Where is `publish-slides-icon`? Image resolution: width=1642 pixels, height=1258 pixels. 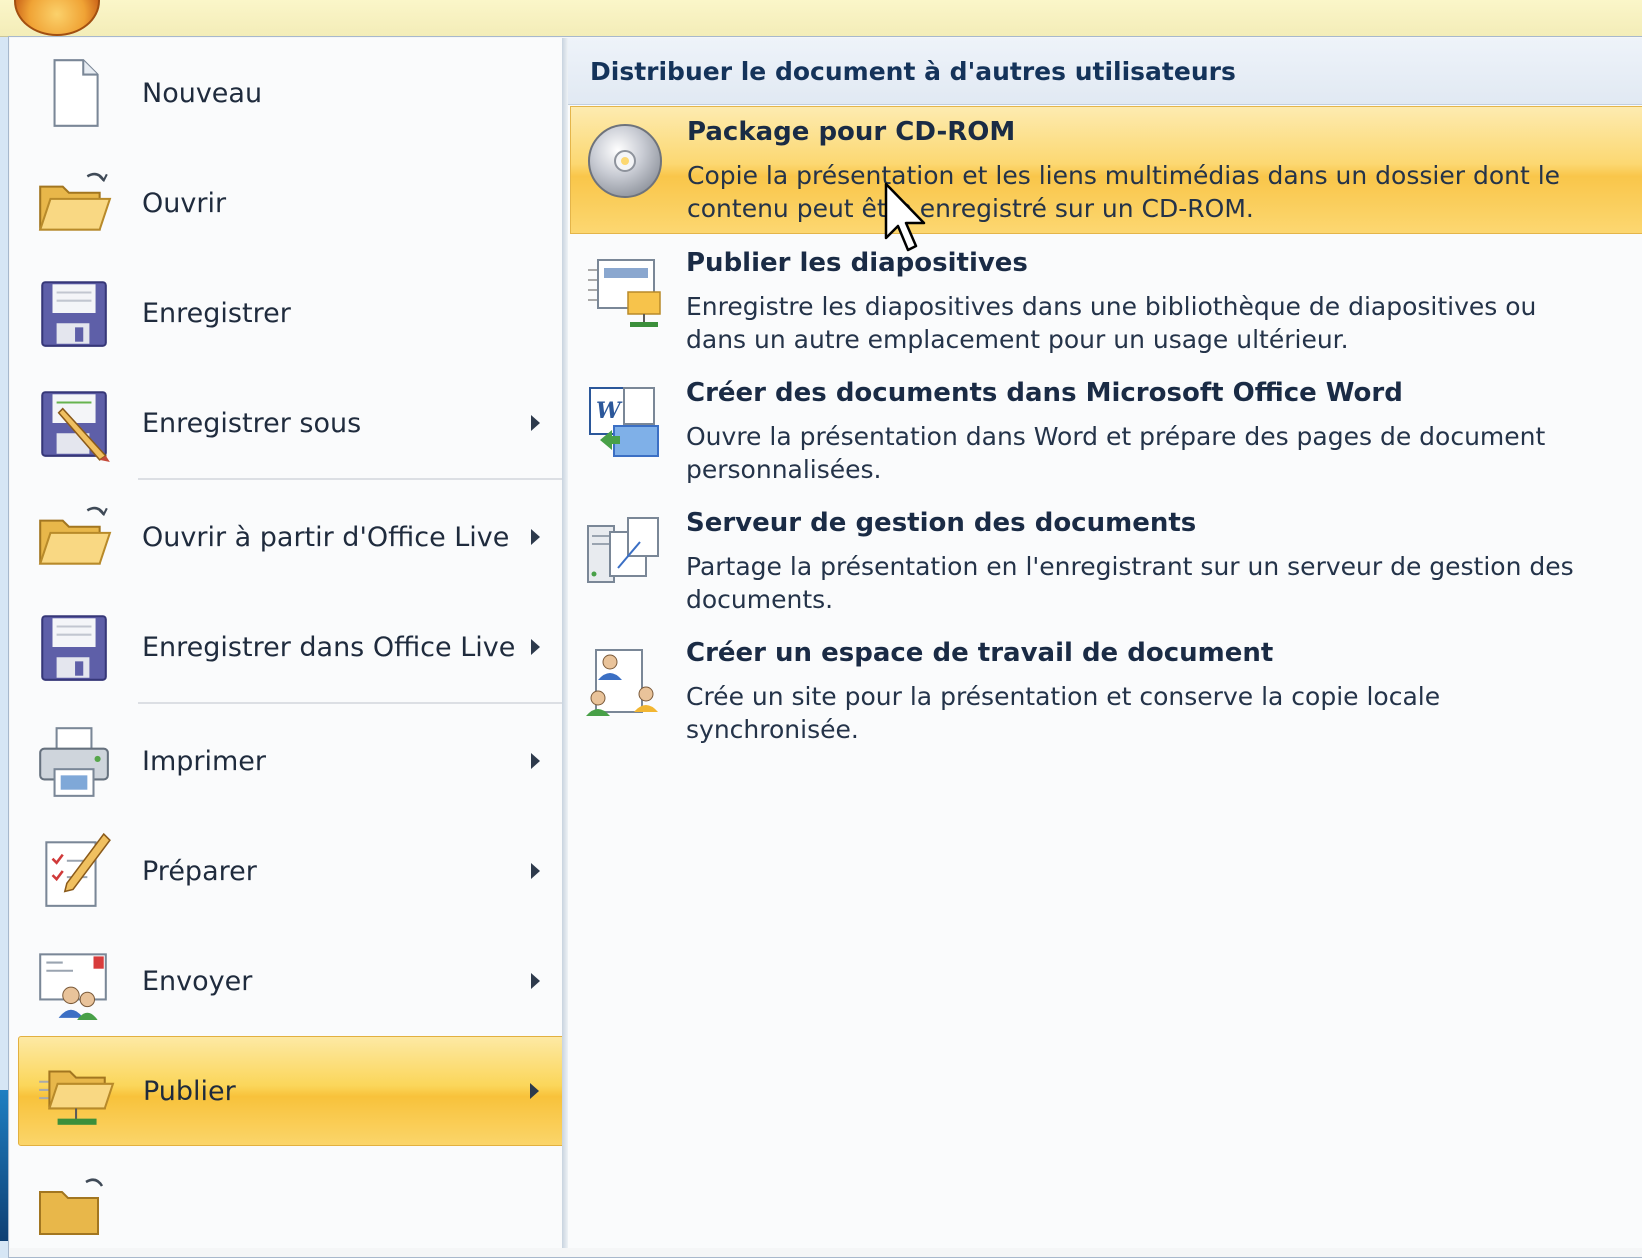
publish-slides-icon is located at coordinates (624, 293).